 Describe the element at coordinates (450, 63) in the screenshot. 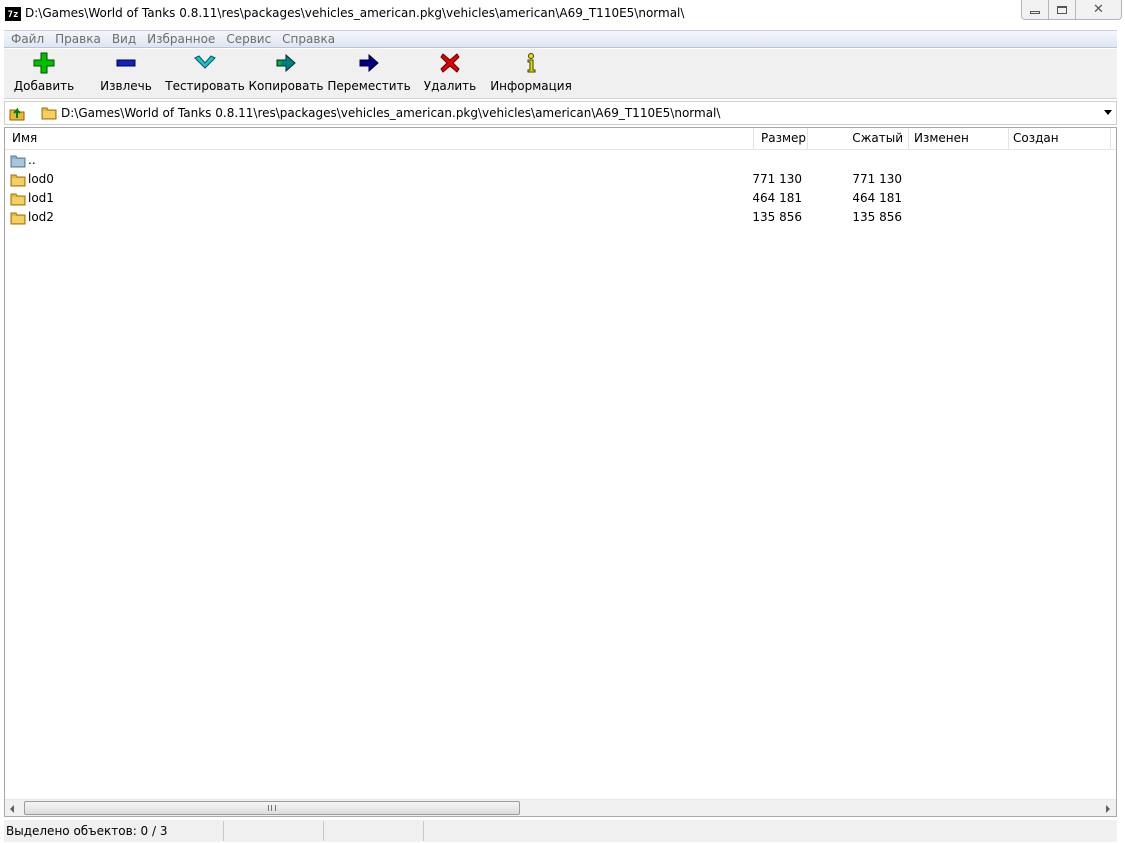

I see `delete-x-icon` at that location.